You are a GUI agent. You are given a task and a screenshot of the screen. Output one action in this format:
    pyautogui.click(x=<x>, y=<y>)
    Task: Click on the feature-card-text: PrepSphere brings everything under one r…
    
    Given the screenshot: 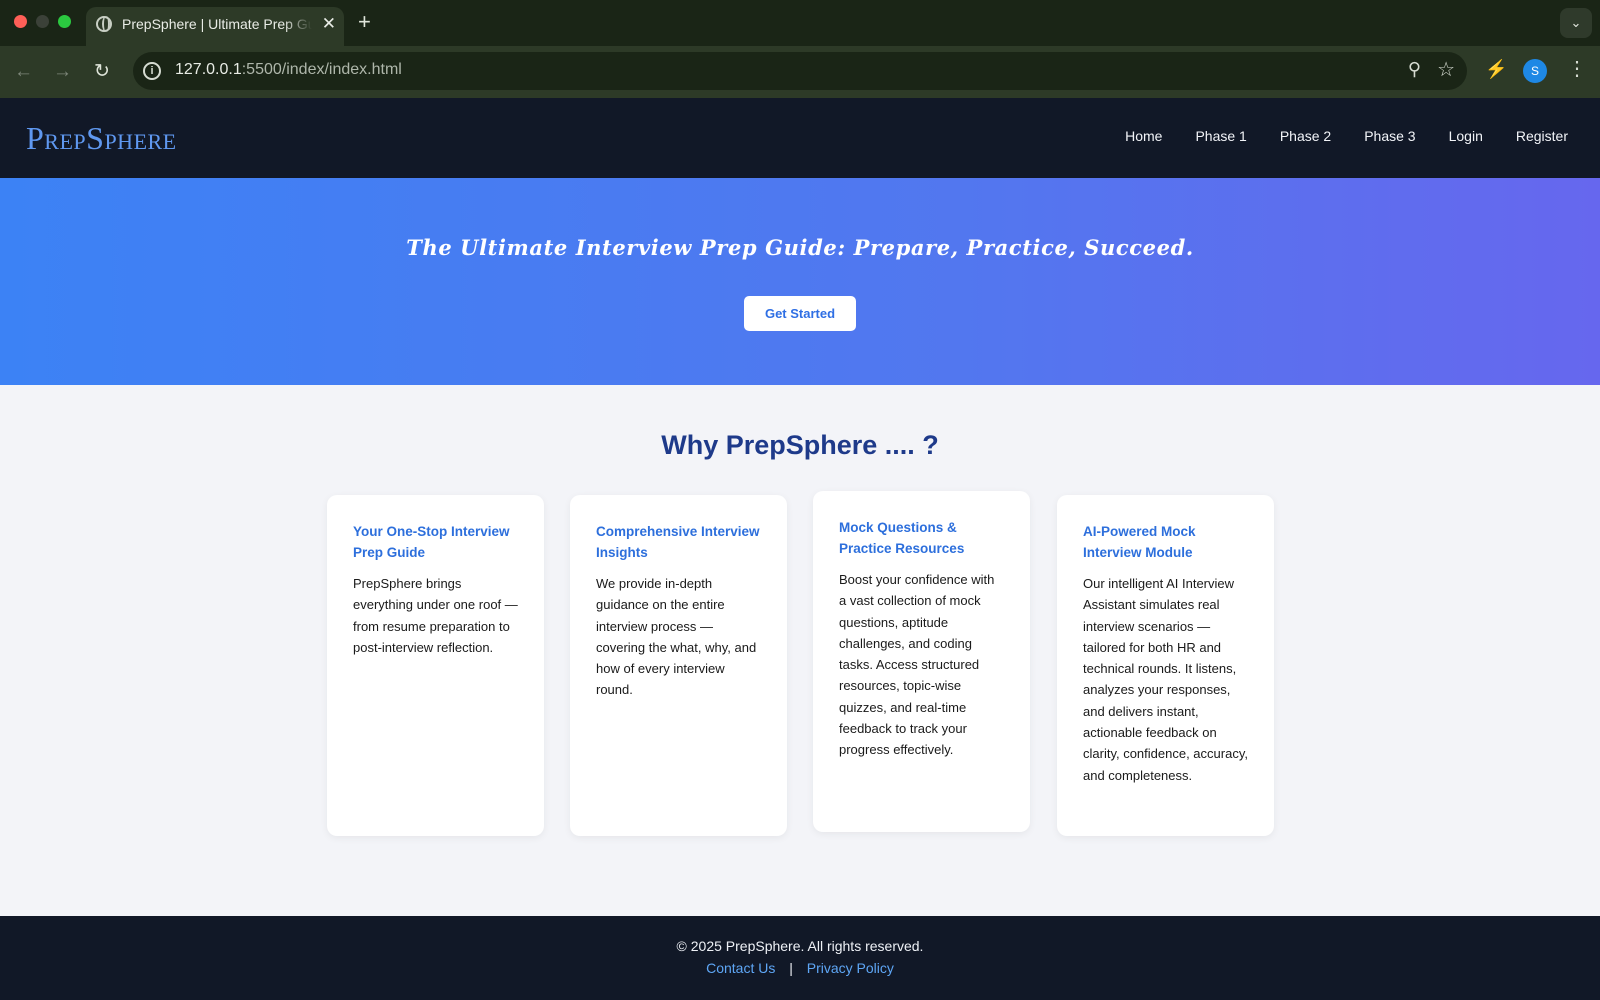 What is the action you would take?
    pyautogui.click(x=435, y=615)
    